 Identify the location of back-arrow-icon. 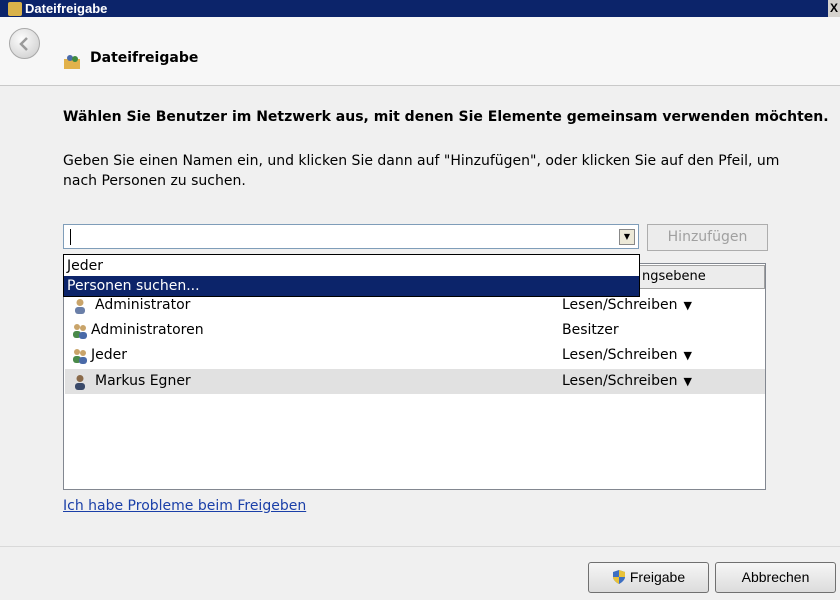
(23, 44).